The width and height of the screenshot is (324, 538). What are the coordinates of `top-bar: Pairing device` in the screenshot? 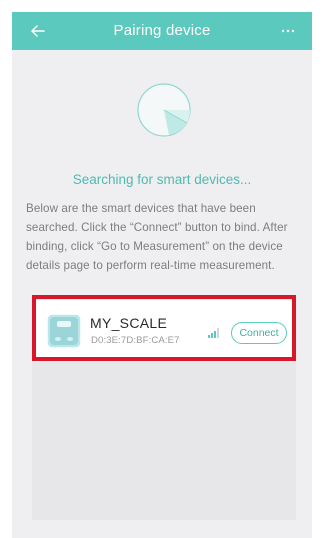 It's located at (162, 31).